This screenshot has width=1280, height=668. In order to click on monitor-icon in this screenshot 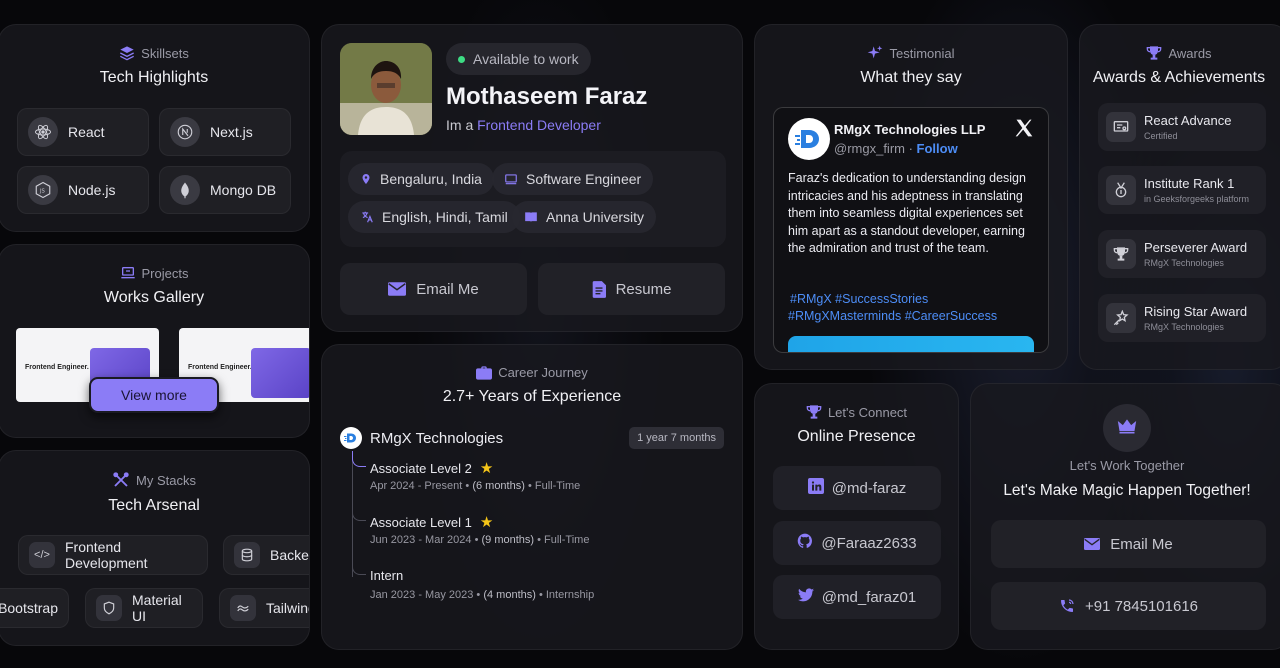, I will do `click(511, 179)`.